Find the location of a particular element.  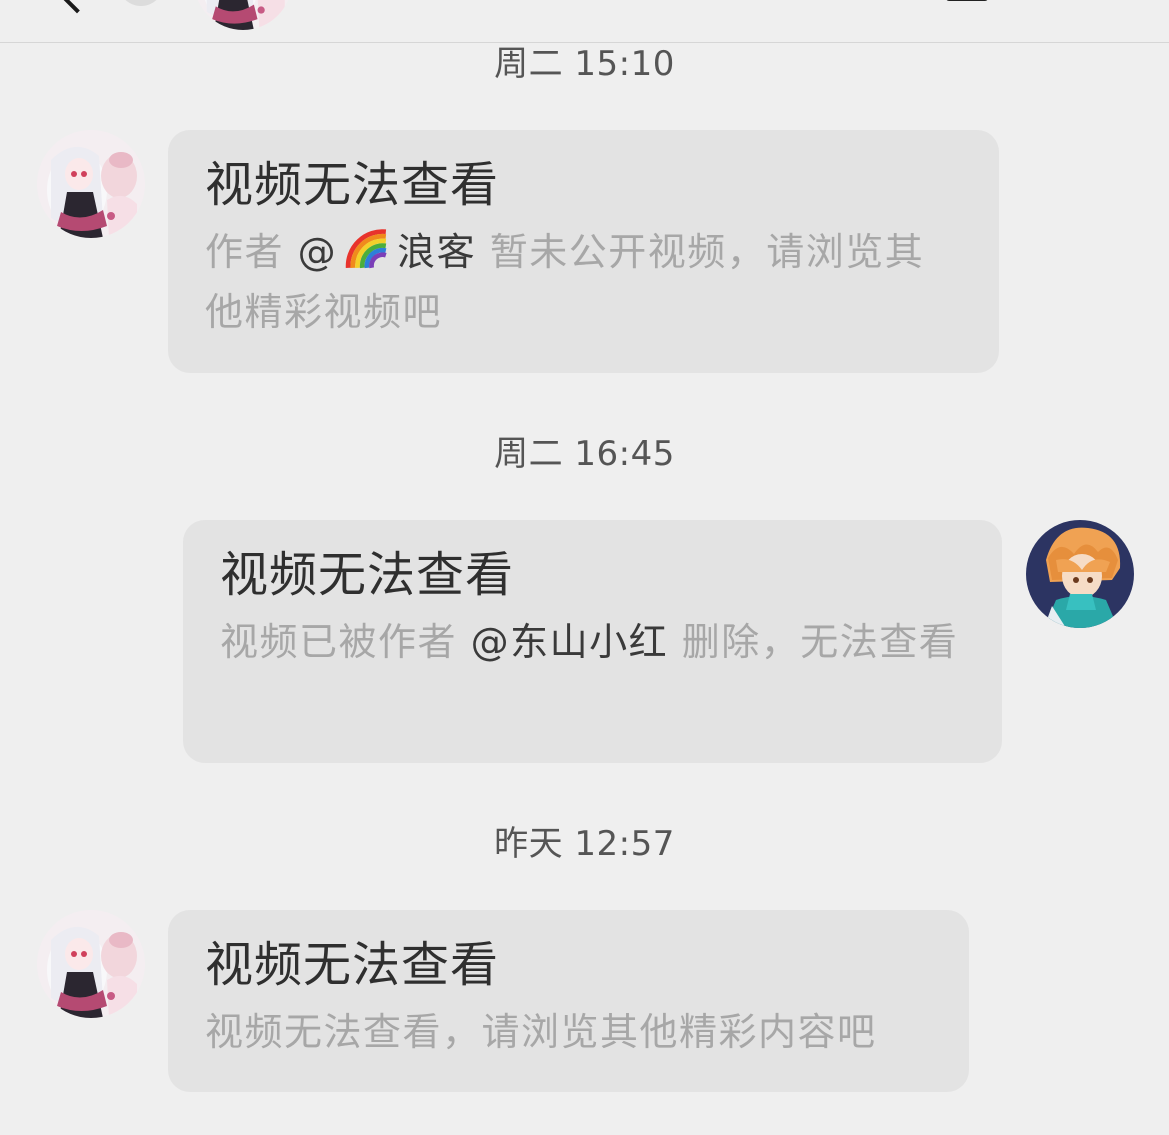

author-mention: @东山小红 is located at coordinates (570, 642).